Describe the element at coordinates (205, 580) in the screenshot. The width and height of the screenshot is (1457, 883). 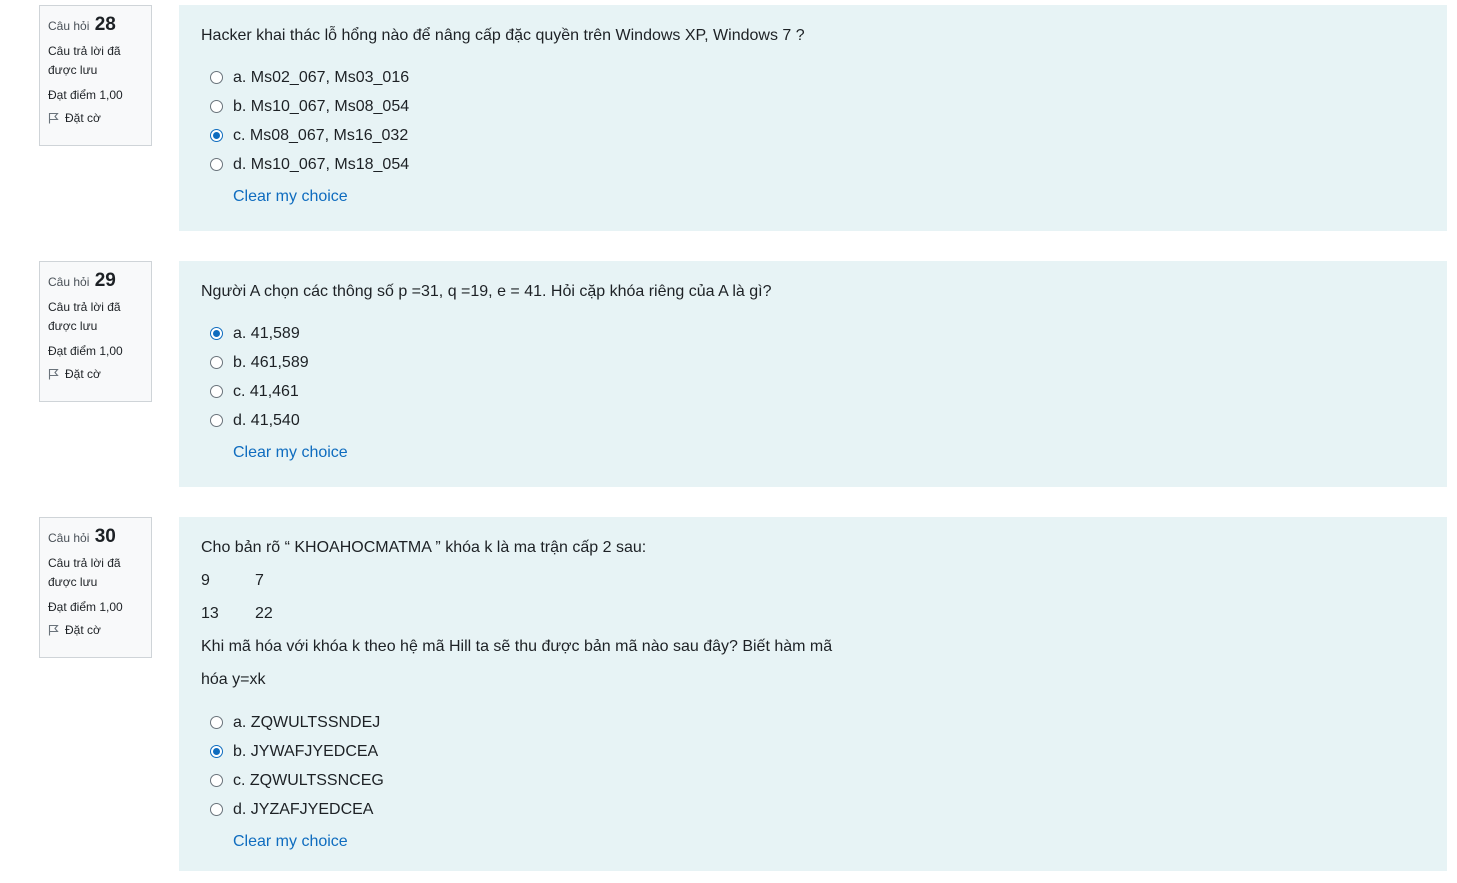
I see `matrix-cell: 9` at that location.